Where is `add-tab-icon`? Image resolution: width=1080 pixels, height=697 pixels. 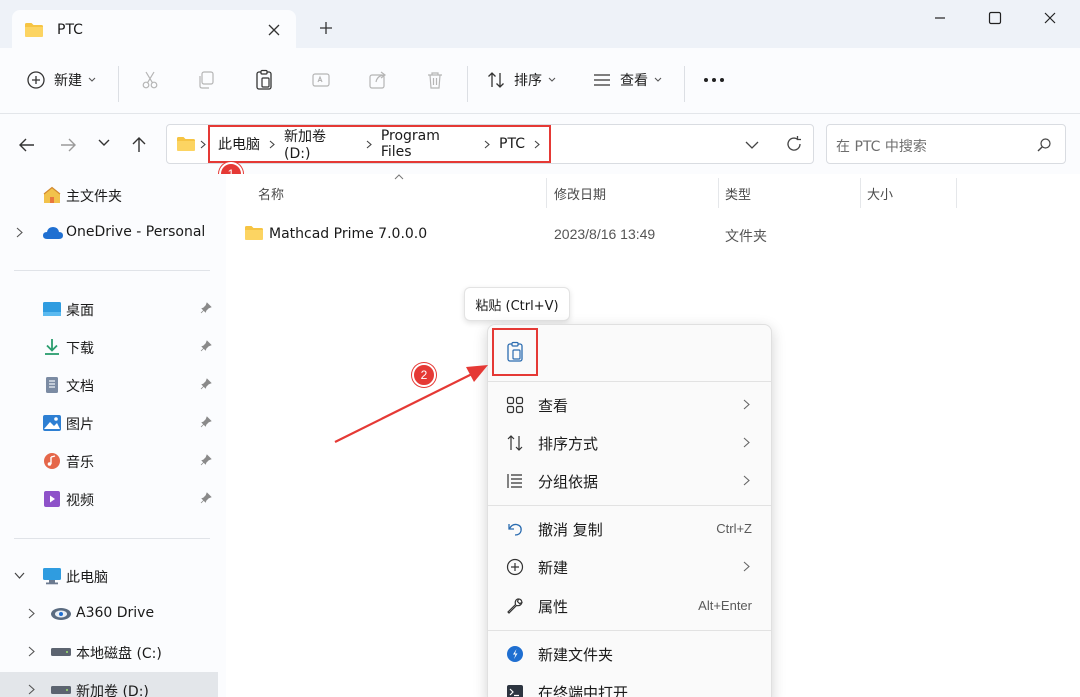 add-tab-icon is located at coordinates (326, 28).